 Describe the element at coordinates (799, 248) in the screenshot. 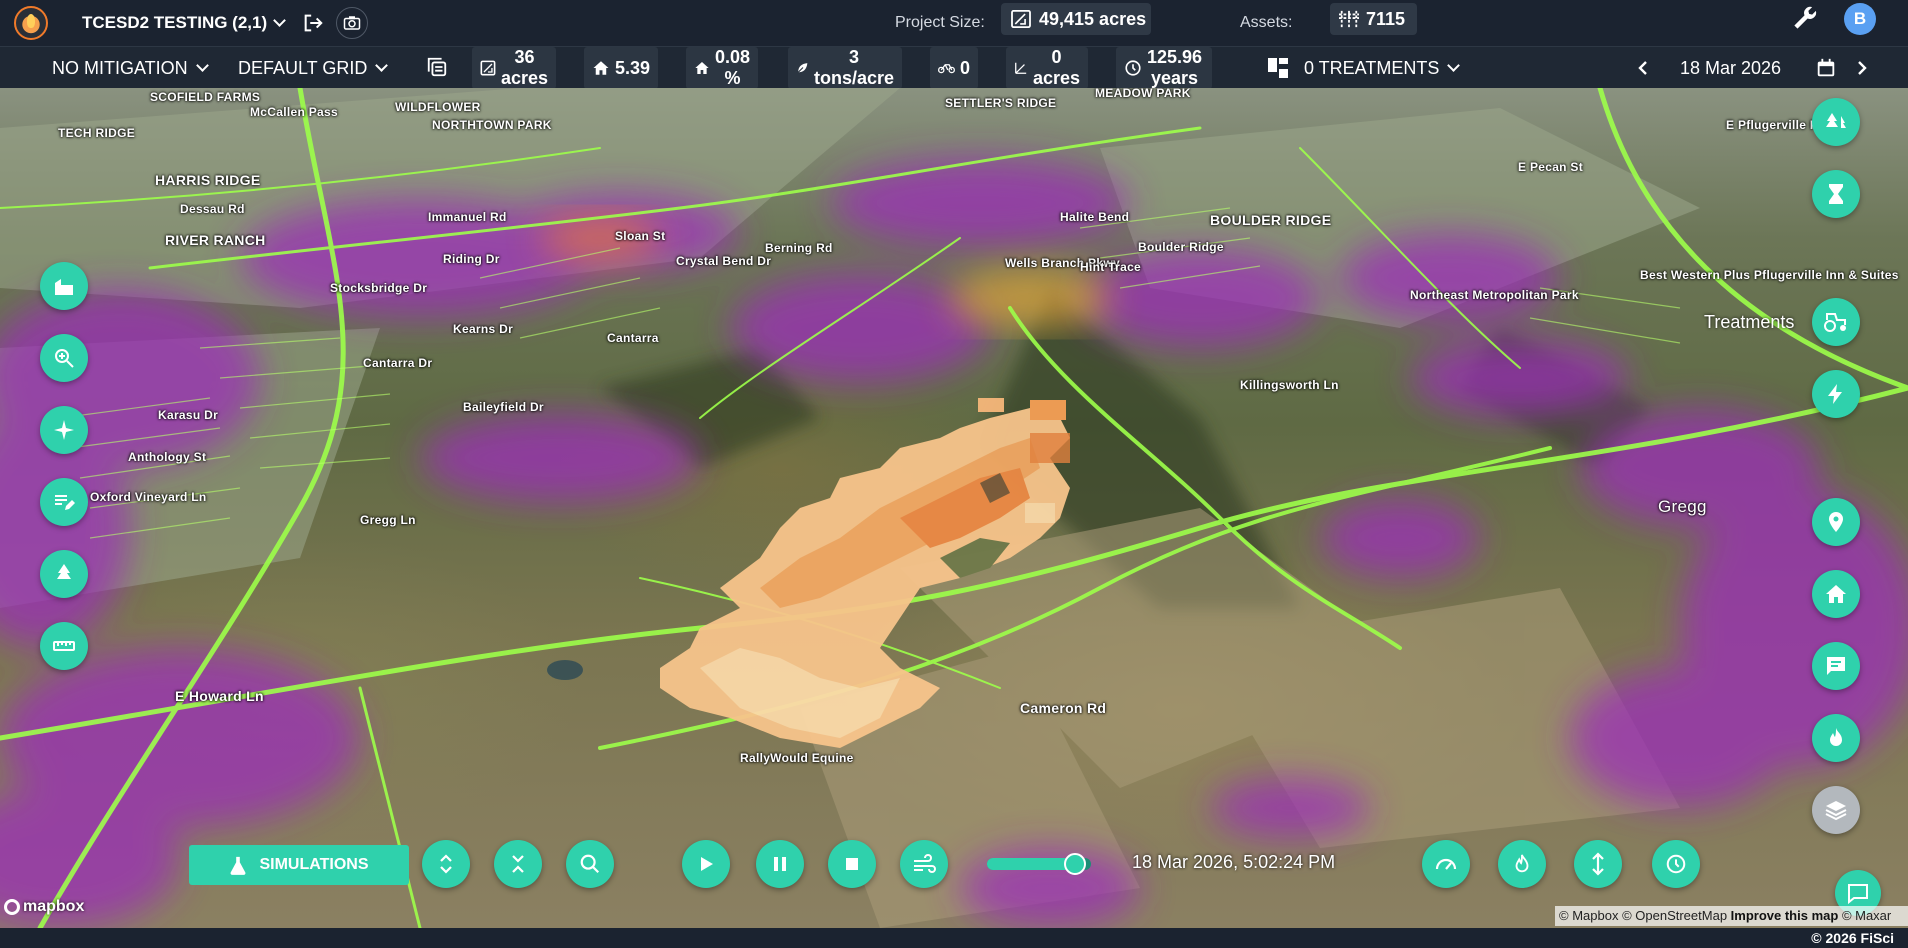

I see `map-label: Berning Rd` at that location.